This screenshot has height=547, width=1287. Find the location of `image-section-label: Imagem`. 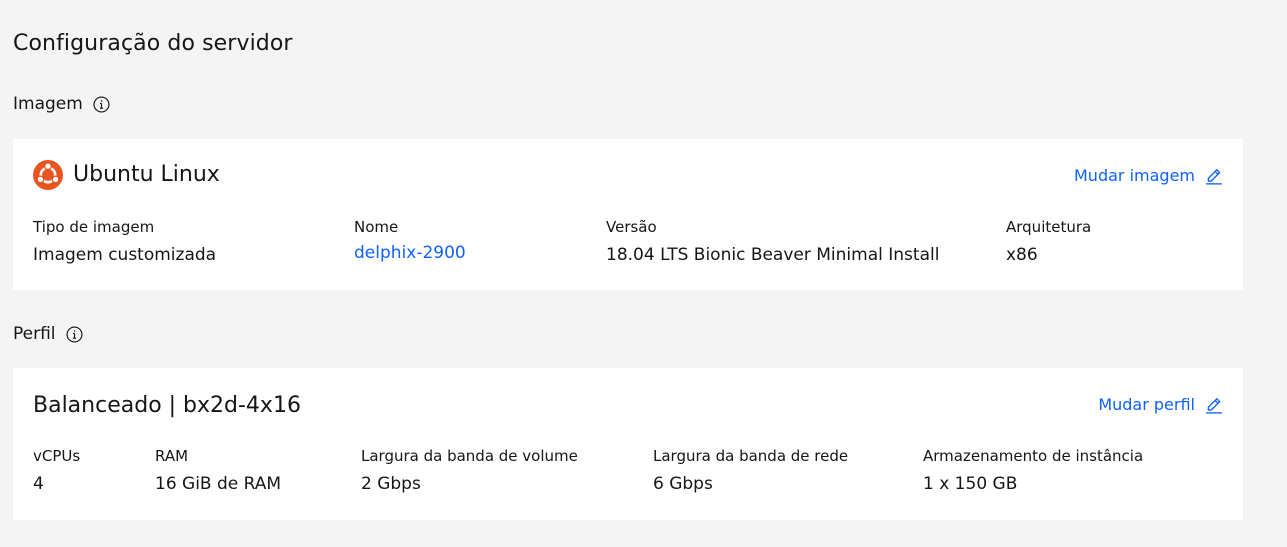

image-section-label: Imagem is located at coordinates (61, 104).